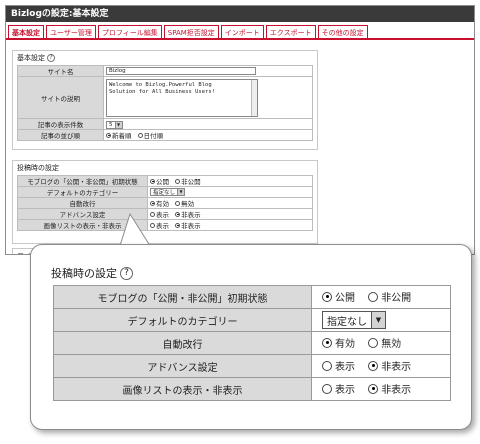  What do you see at coordinates (345, 391) in the screenshot?
I see `callout-image-list-show-label: 表示` at bounding box center [345, 391].